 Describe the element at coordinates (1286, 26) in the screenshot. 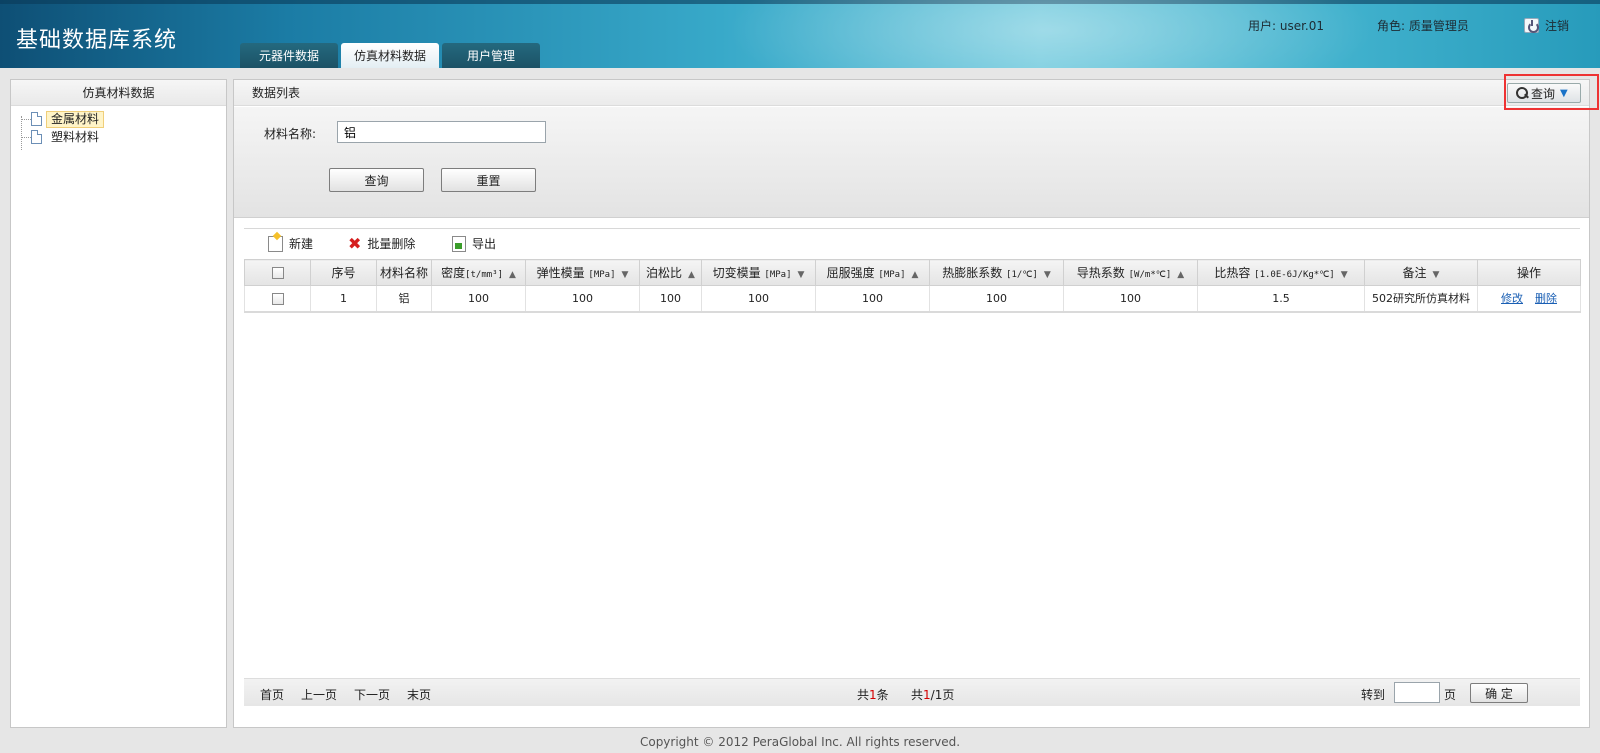

I see `current-user: 用户: user.01` at that location.